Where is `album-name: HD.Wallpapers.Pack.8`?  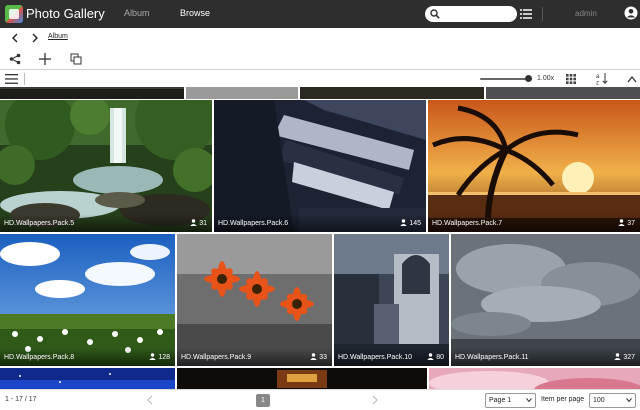
album-name: HD.Wallpapers.Pack.8 is located at coordinates (39, 357).